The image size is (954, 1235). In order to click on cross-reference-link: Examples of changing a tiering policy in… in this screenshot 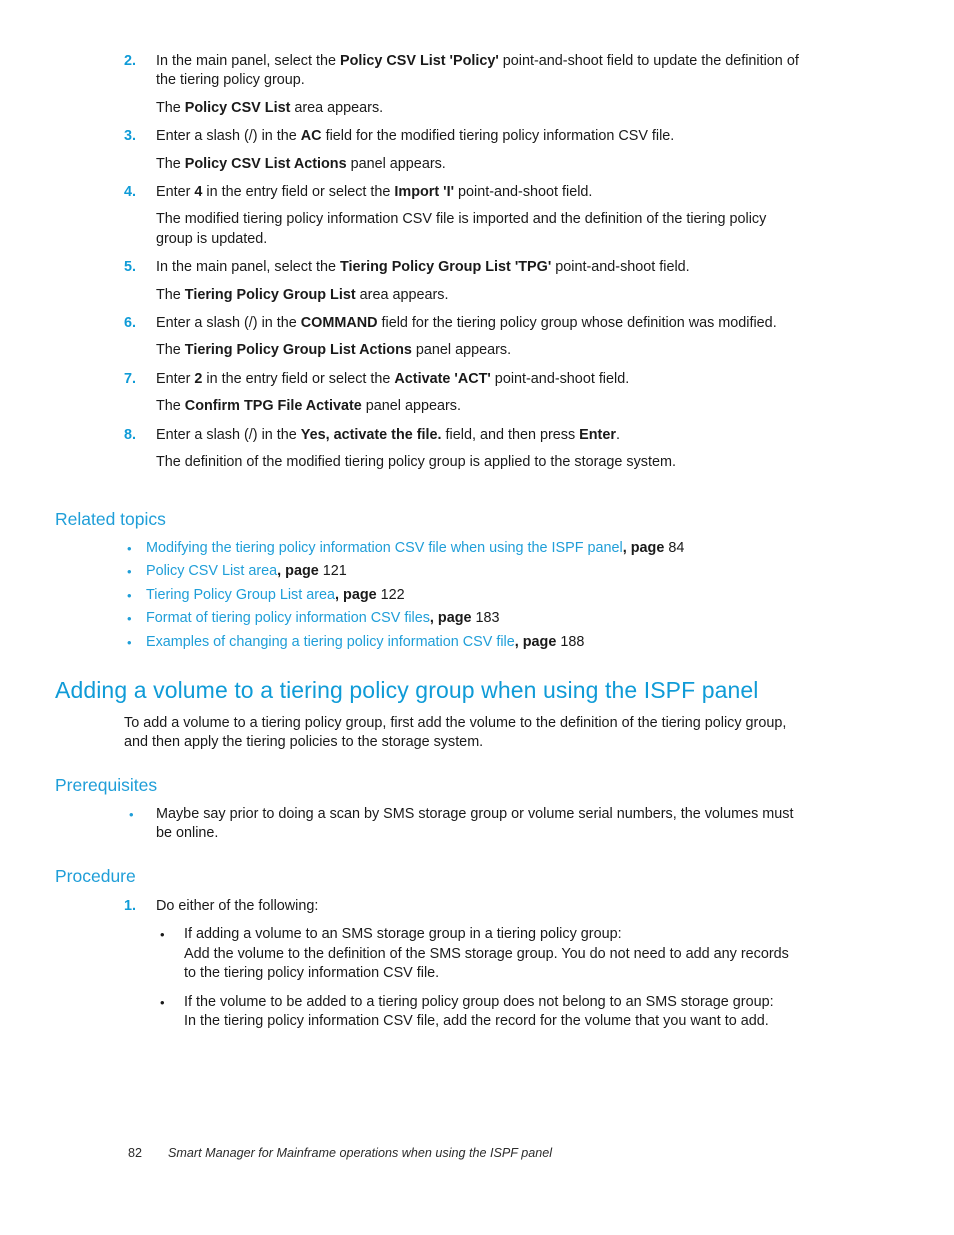, I will do `click(330, 642)`.